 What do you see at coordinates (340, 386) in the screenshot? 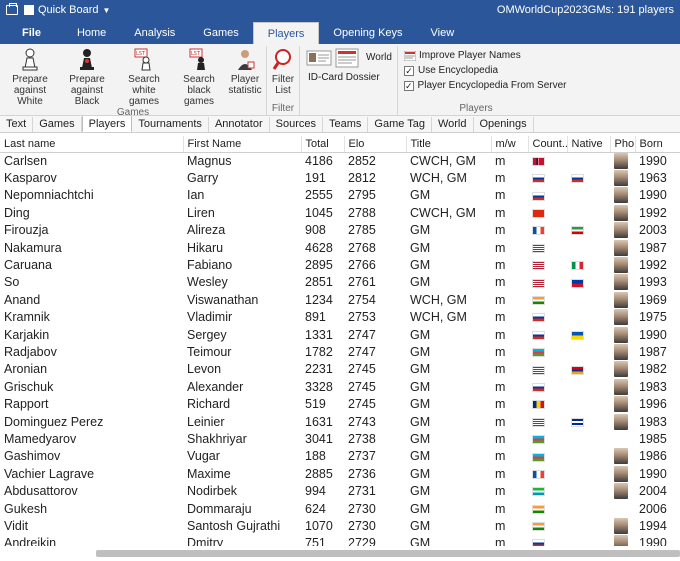
I see `table-row: Grischuk Alexander 3328 2745 GM m 1983` at bounding box center [340, 386].